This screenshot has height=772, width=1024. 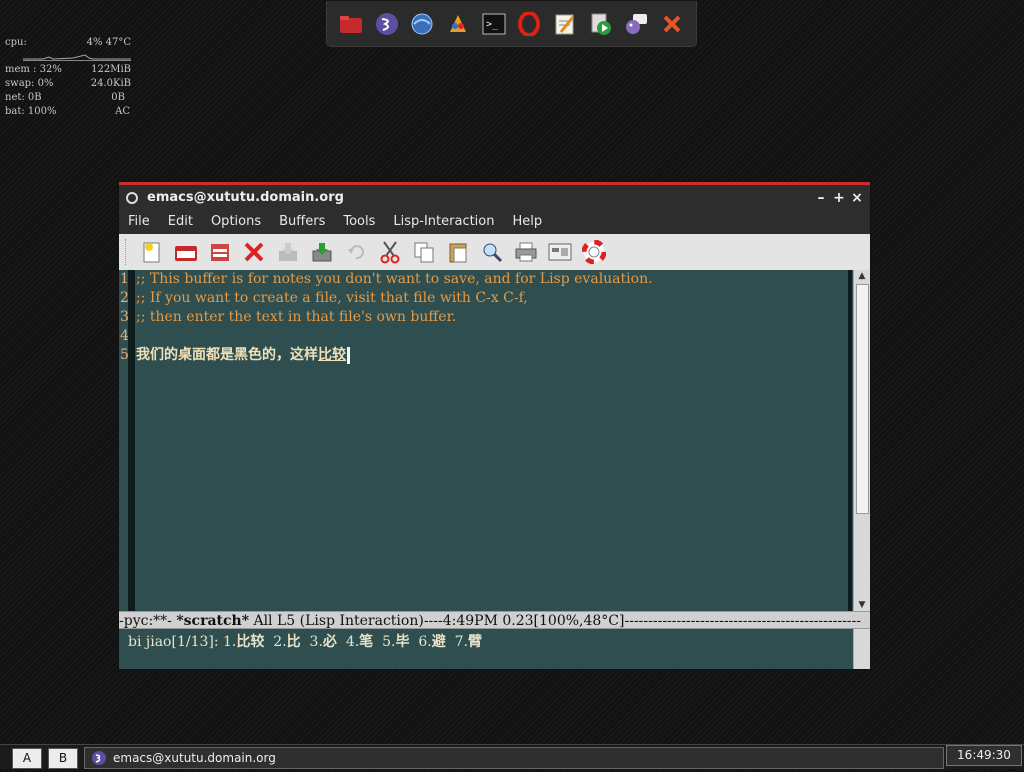 I want to click on candidate: 臂, so click(x=475, y=642).